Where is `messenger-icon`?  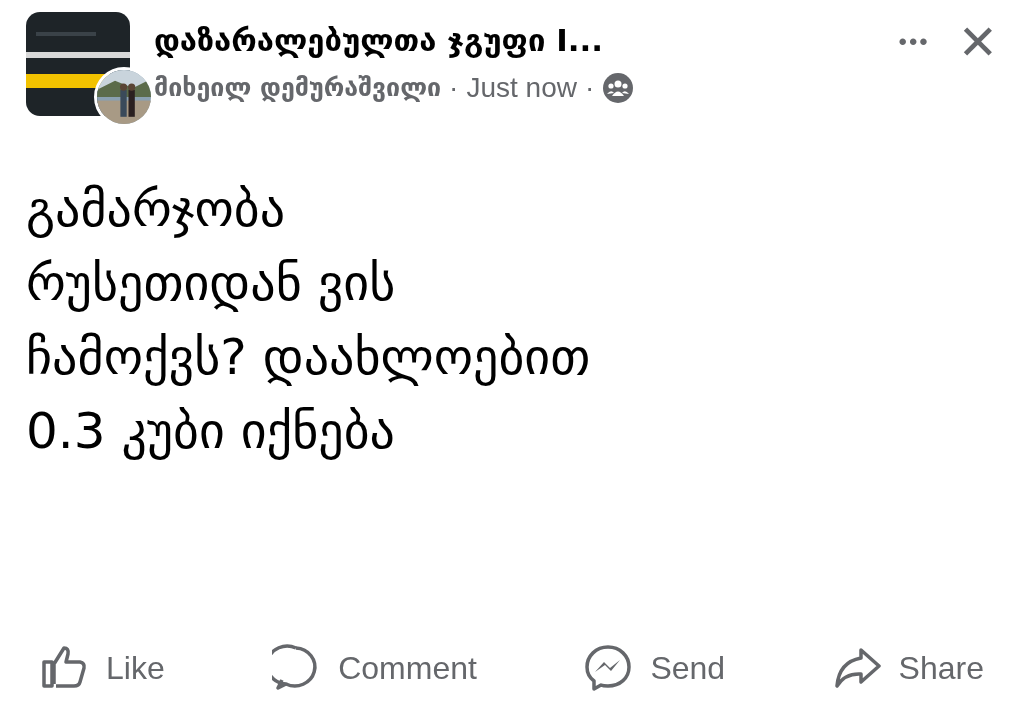
messenger-icon is located at coordinates (608, 668).